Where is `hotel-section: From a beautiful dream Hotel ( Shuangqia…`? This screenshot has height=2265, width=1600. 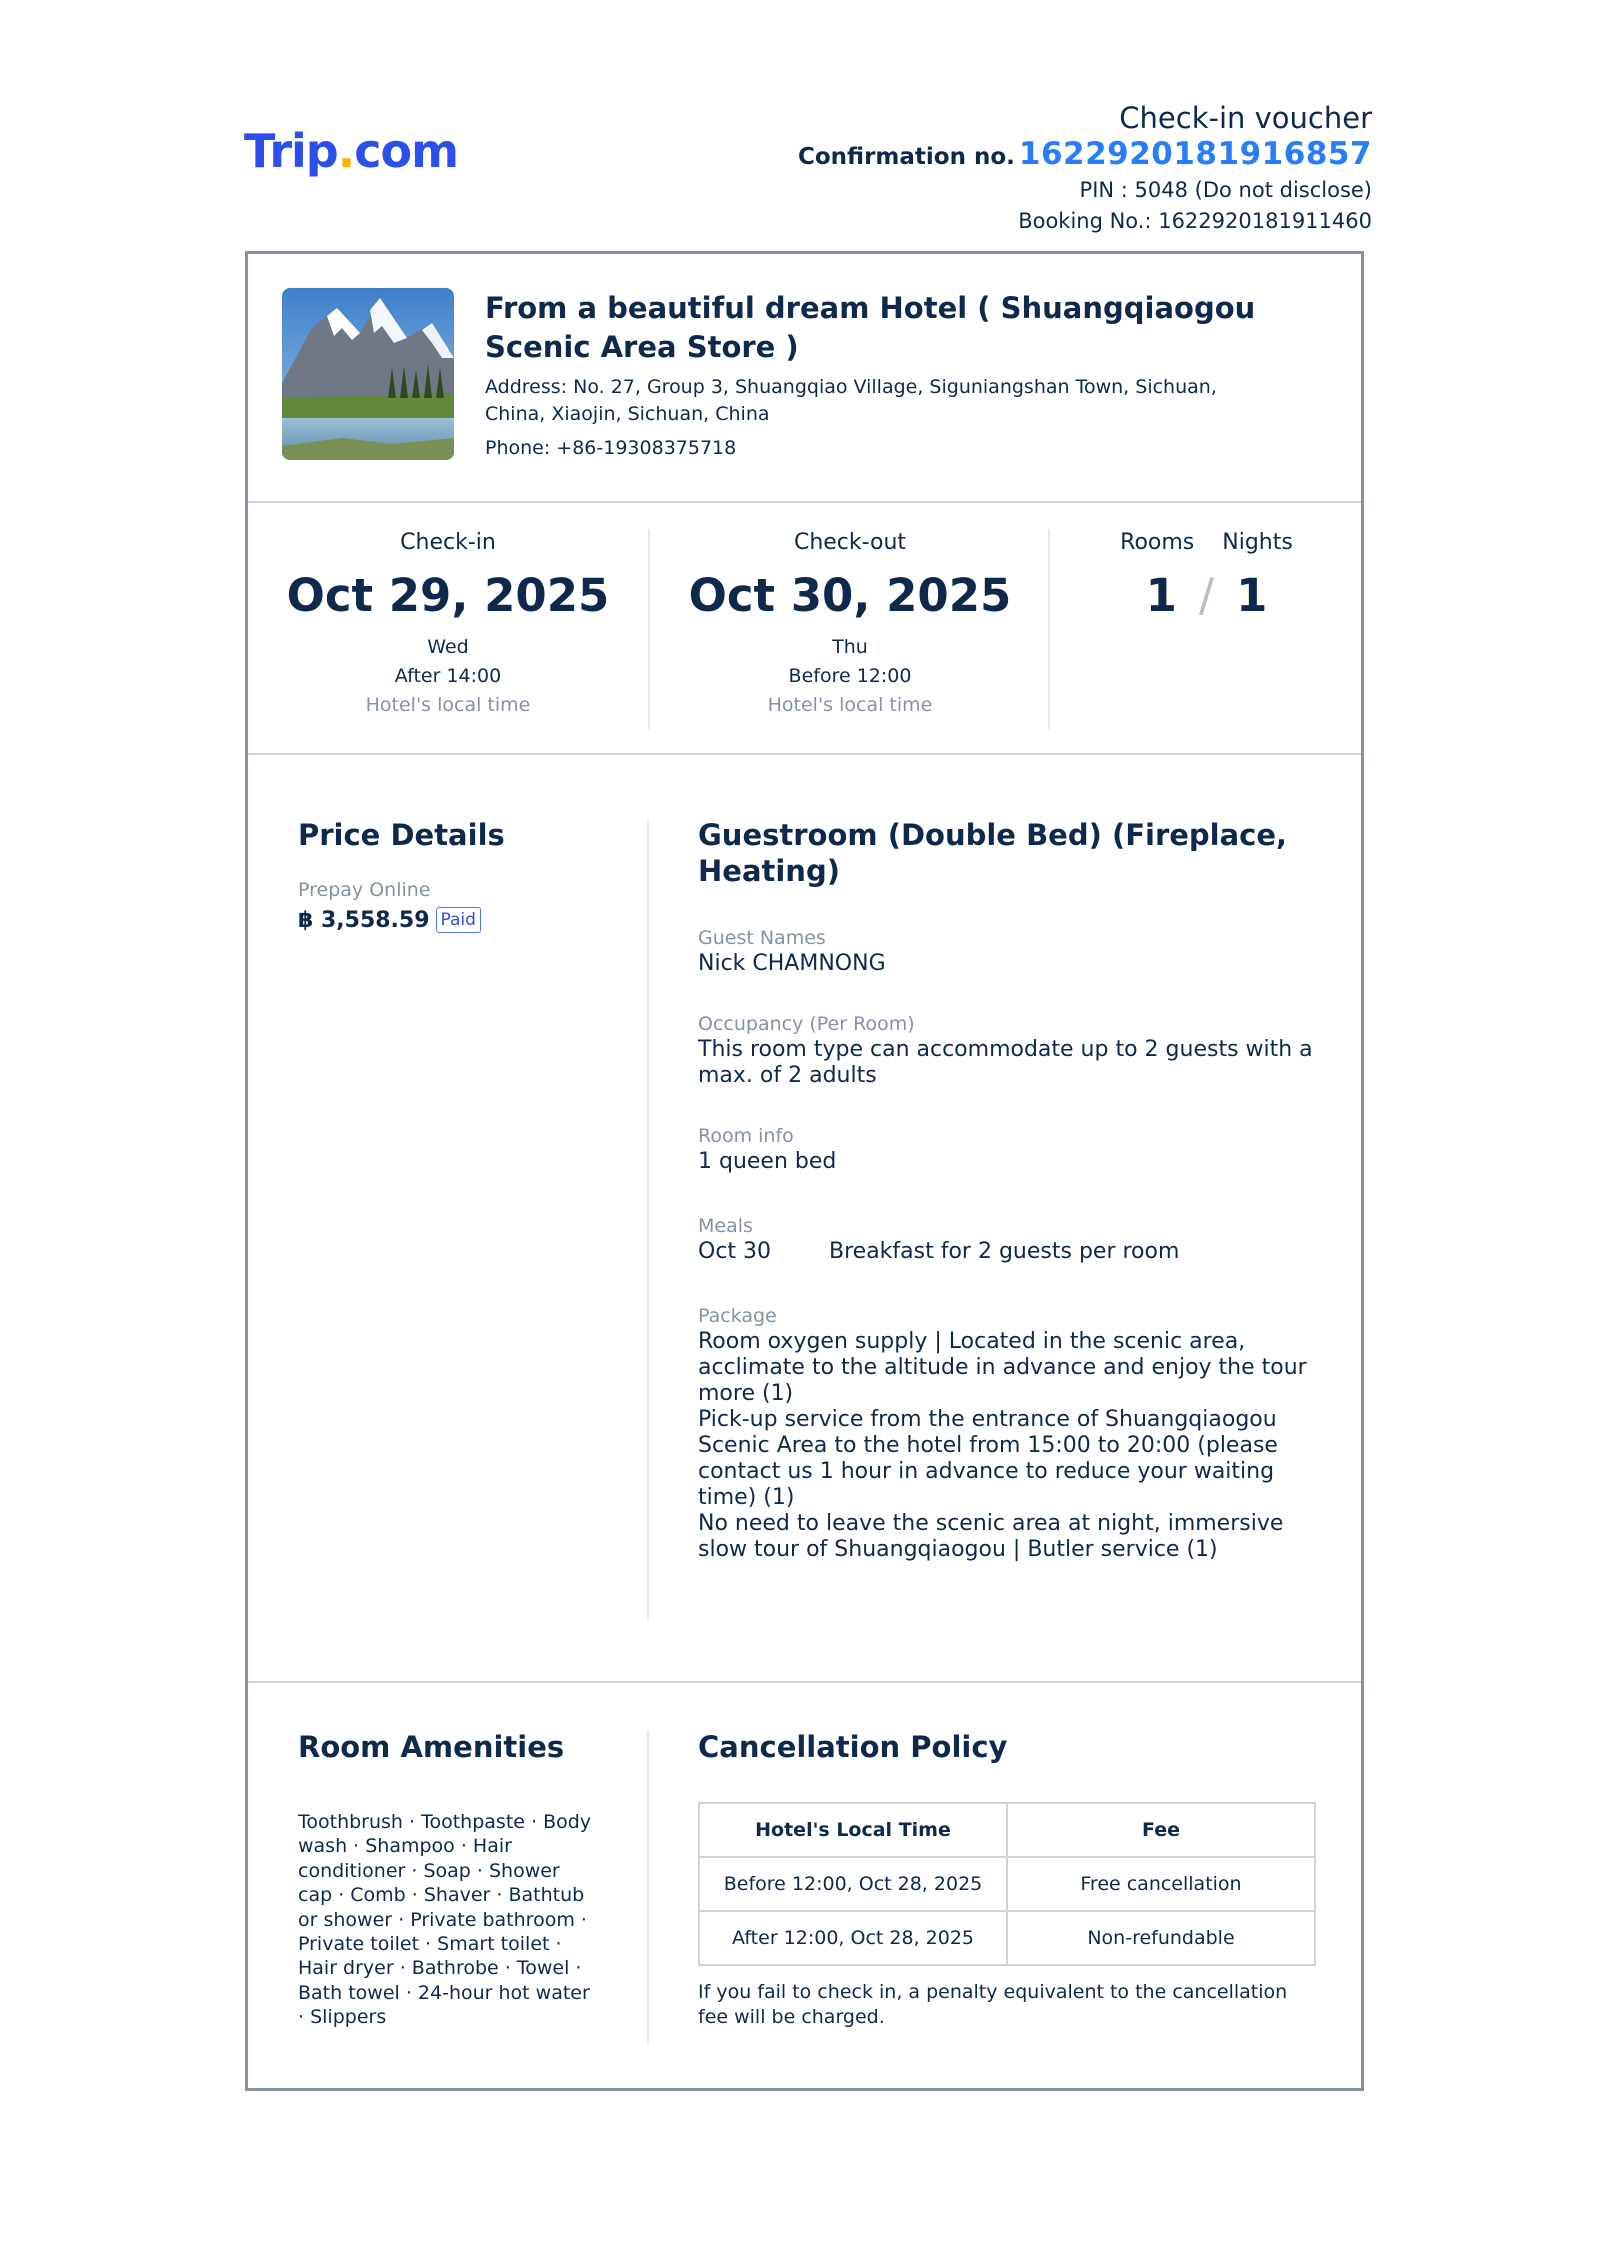 hotel-section: From a beautiful dream Hotel ( Shuangqia… is located at coordinates (804, 377).